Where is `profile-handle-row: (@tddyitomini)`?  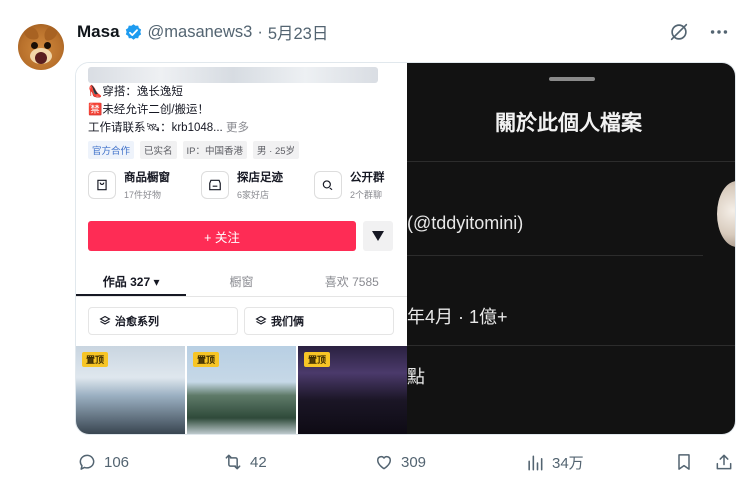
profile-handle-row: (@tddyitomini) is located at coordinates (465, 223).